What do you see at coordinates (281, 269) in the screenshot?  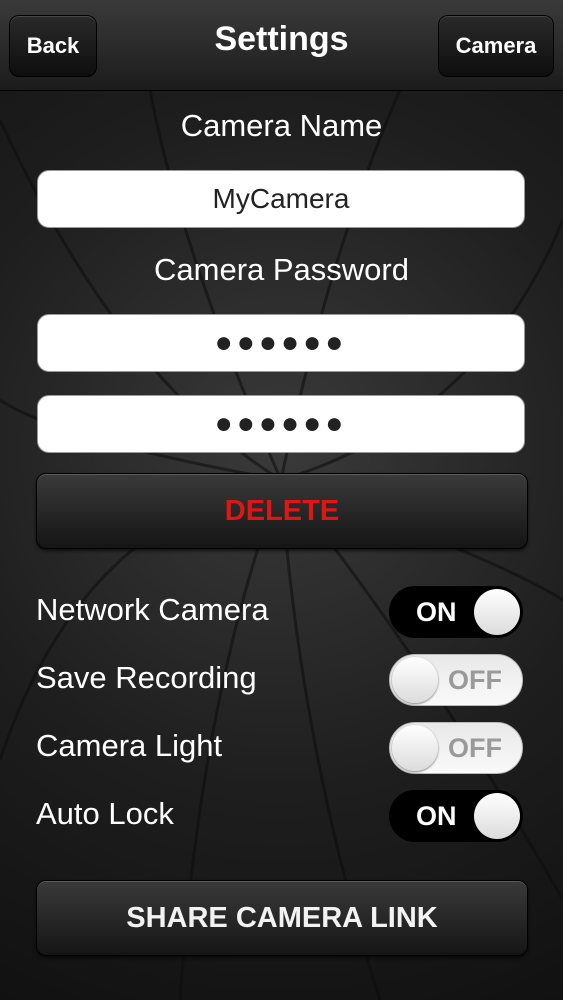 I see `camera-password-label: Camera Password` at bounding box center [281, 269].